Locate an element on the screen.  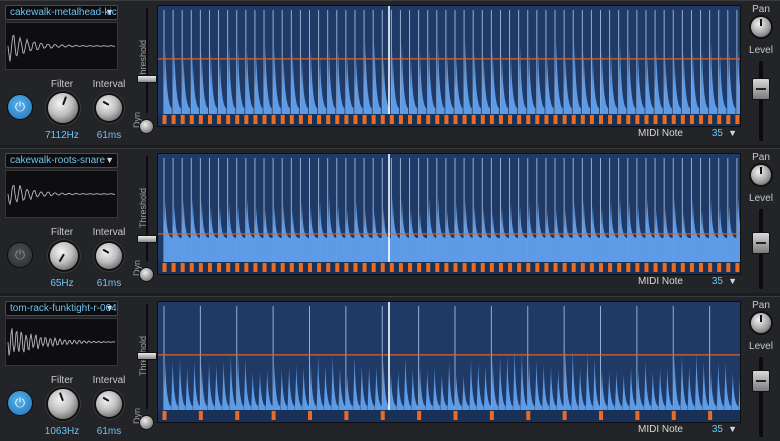
threshold-slider-rail is located at coordinates (147, 208).